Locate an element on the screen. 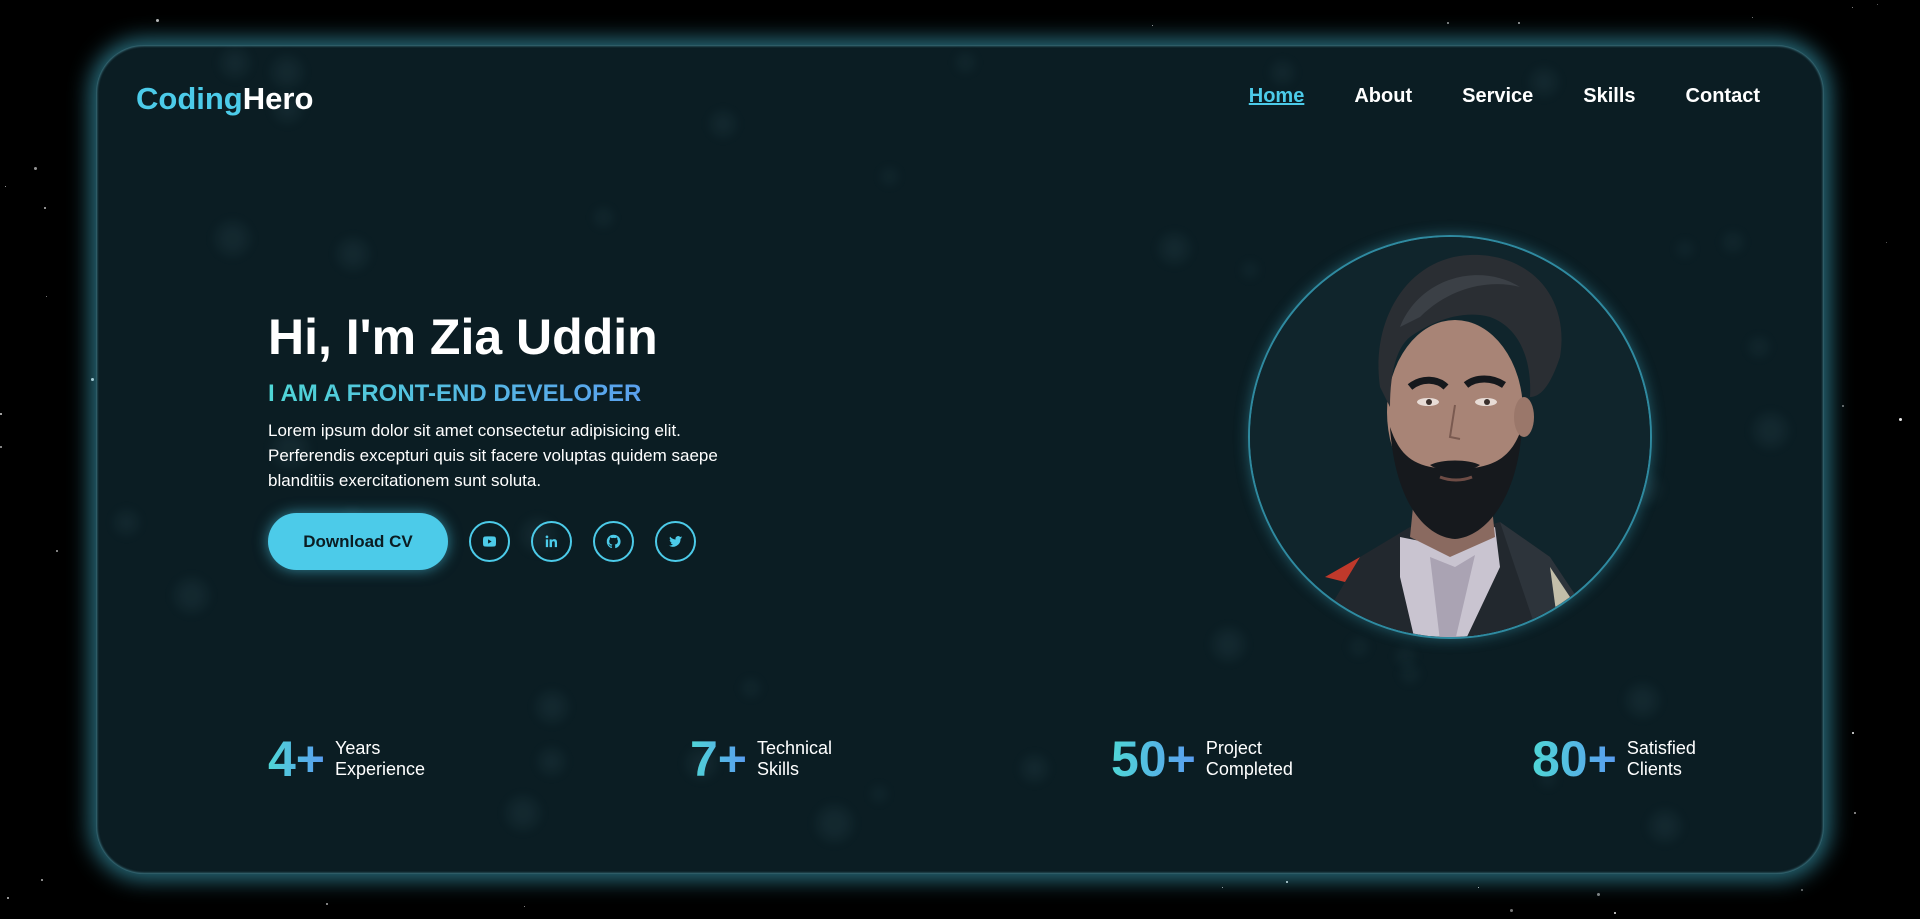  stat-label-line1: Years is located at coordinates (358, 748).